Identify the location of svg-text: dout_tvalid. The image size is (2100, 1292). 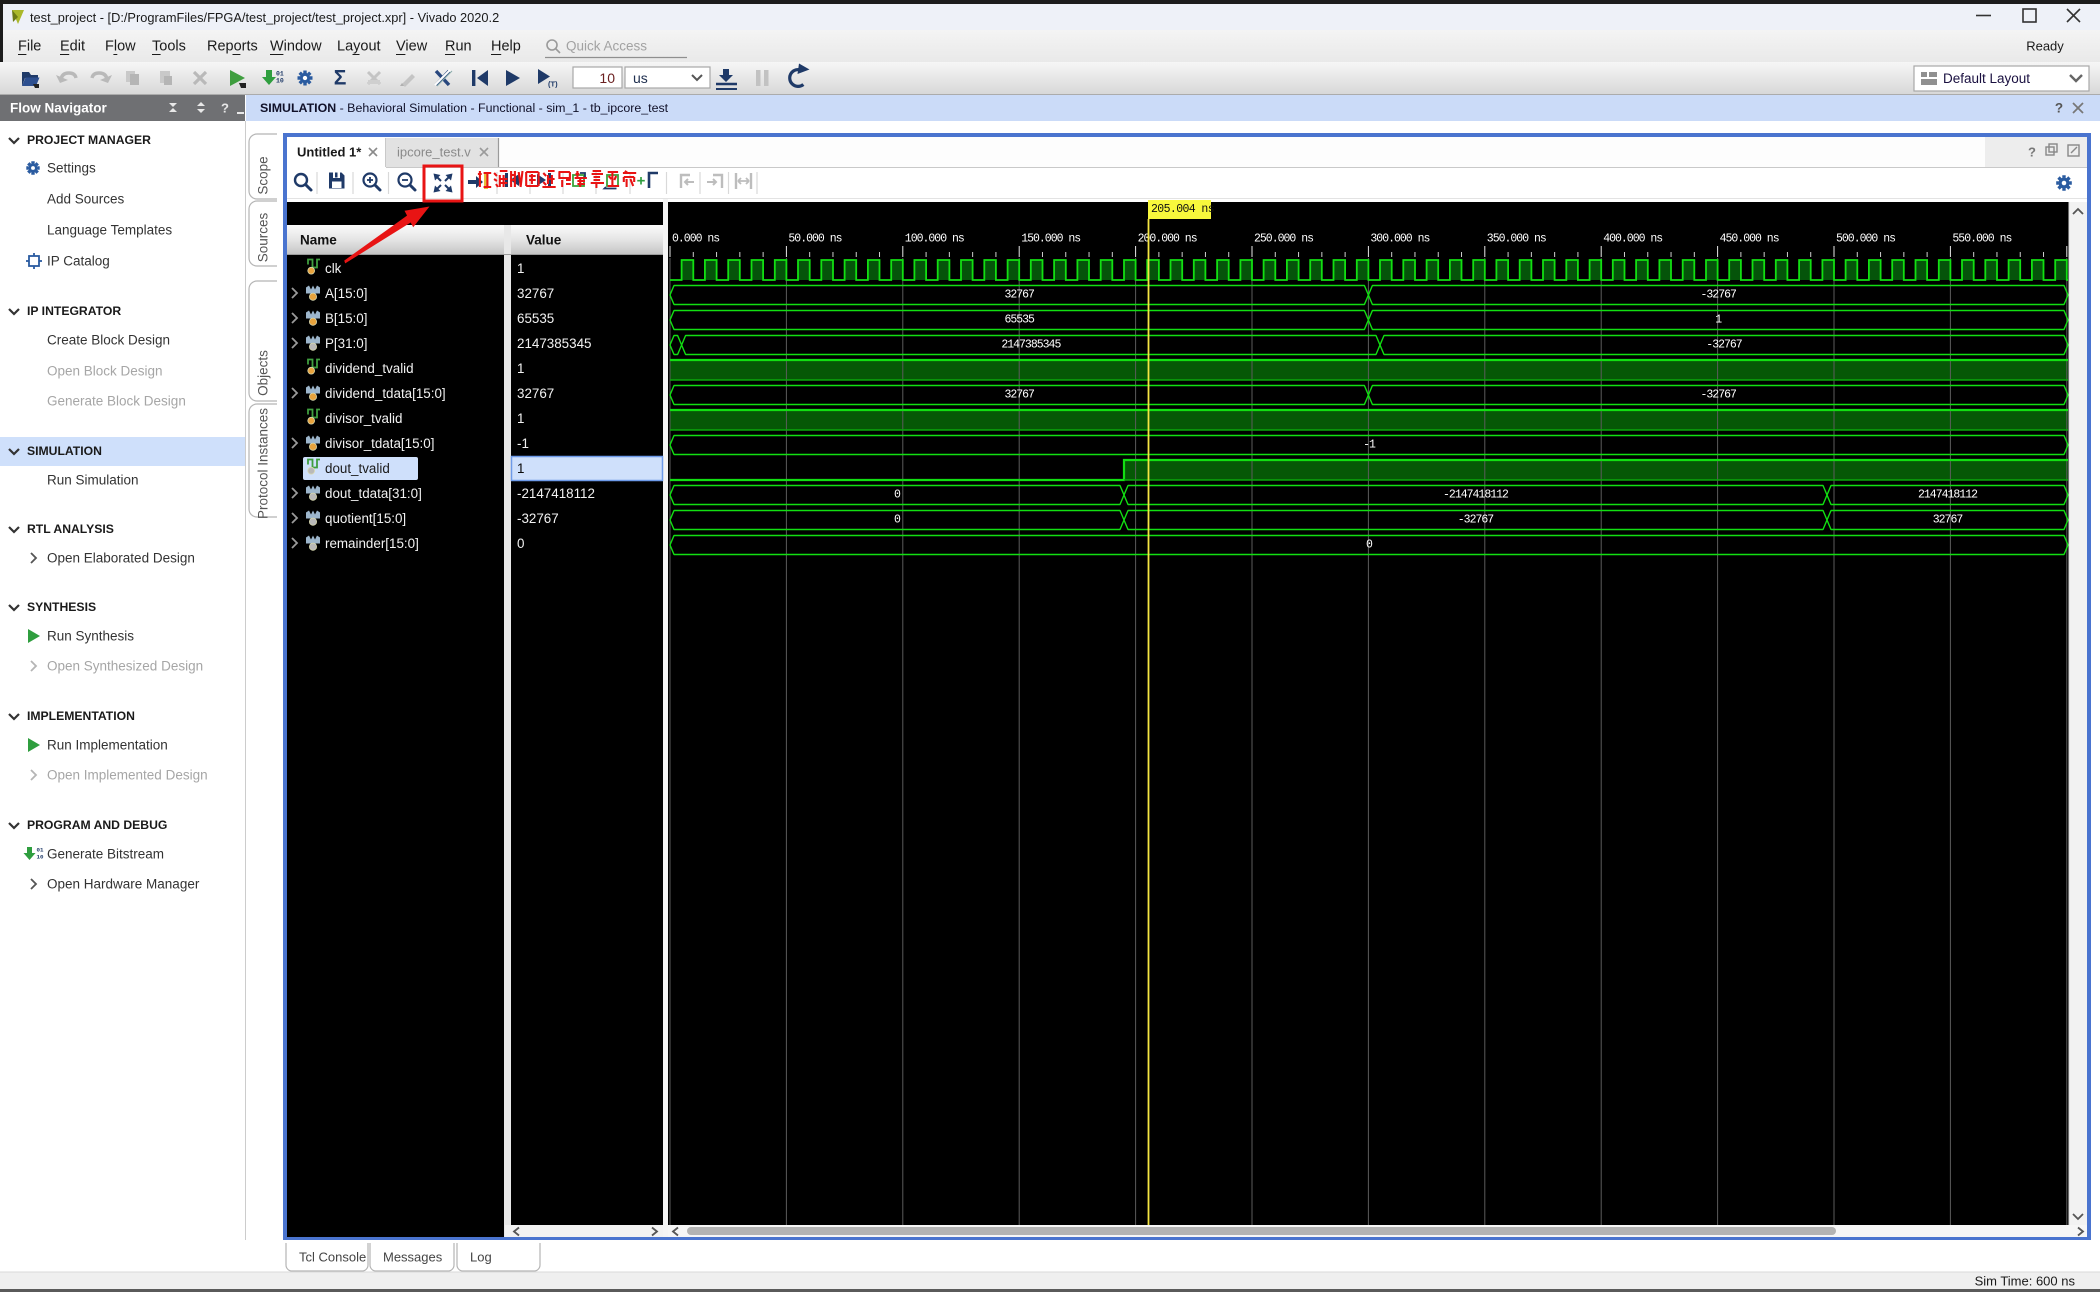
(357, 468).